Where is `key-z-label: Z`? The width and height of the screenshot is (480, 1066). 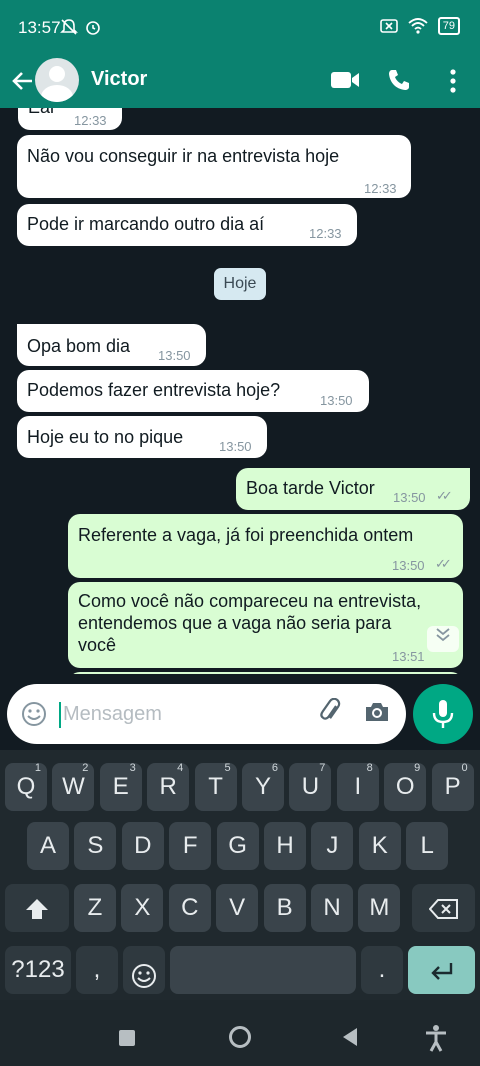
key-z-label: Z is located at coordinates (95, 907).